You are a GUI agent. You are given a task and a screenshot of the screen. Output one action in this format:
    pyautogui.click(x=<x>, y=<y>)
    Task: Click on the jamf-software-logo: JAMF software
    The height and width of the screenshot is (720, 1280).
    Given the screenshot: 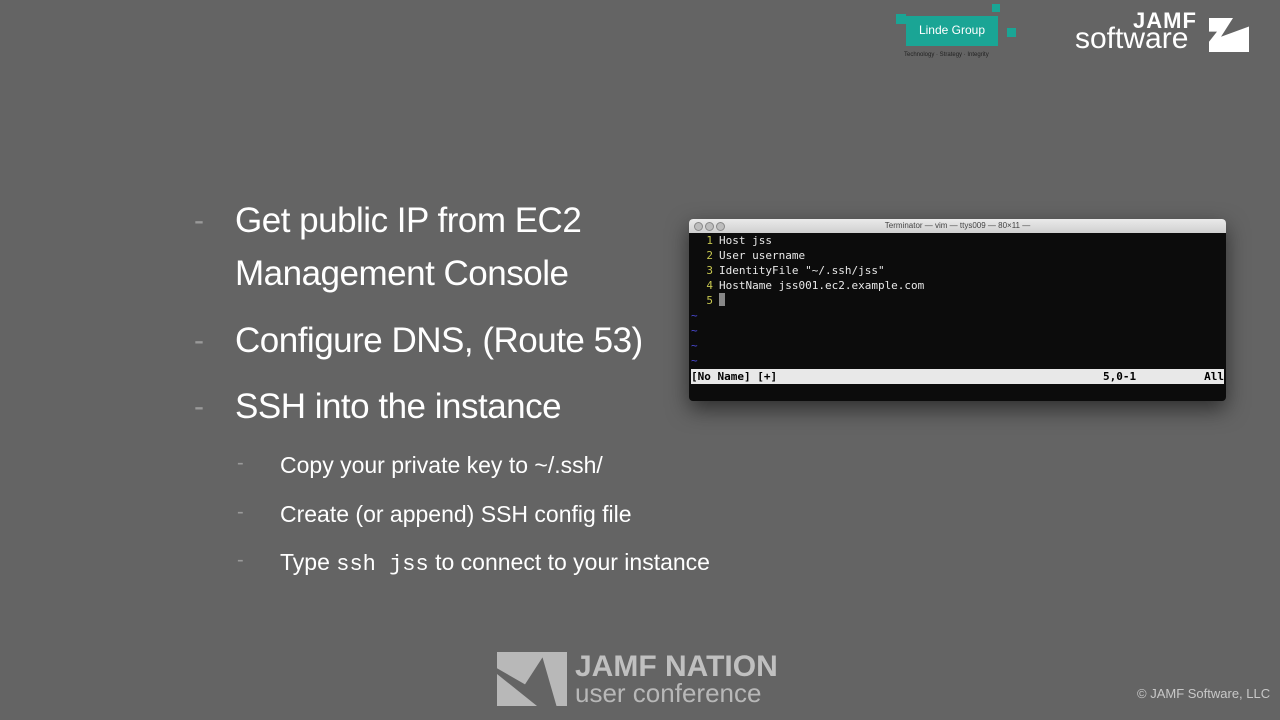 What is the action you would take?
    pyautogui.click(x=1165, y=33)
    